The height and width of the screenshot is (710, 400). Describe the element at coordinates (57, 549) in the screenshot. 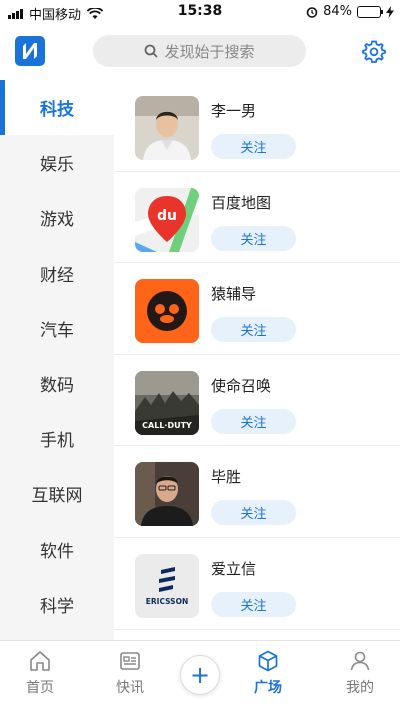

I see `nav-item-software: 软件` at that location.